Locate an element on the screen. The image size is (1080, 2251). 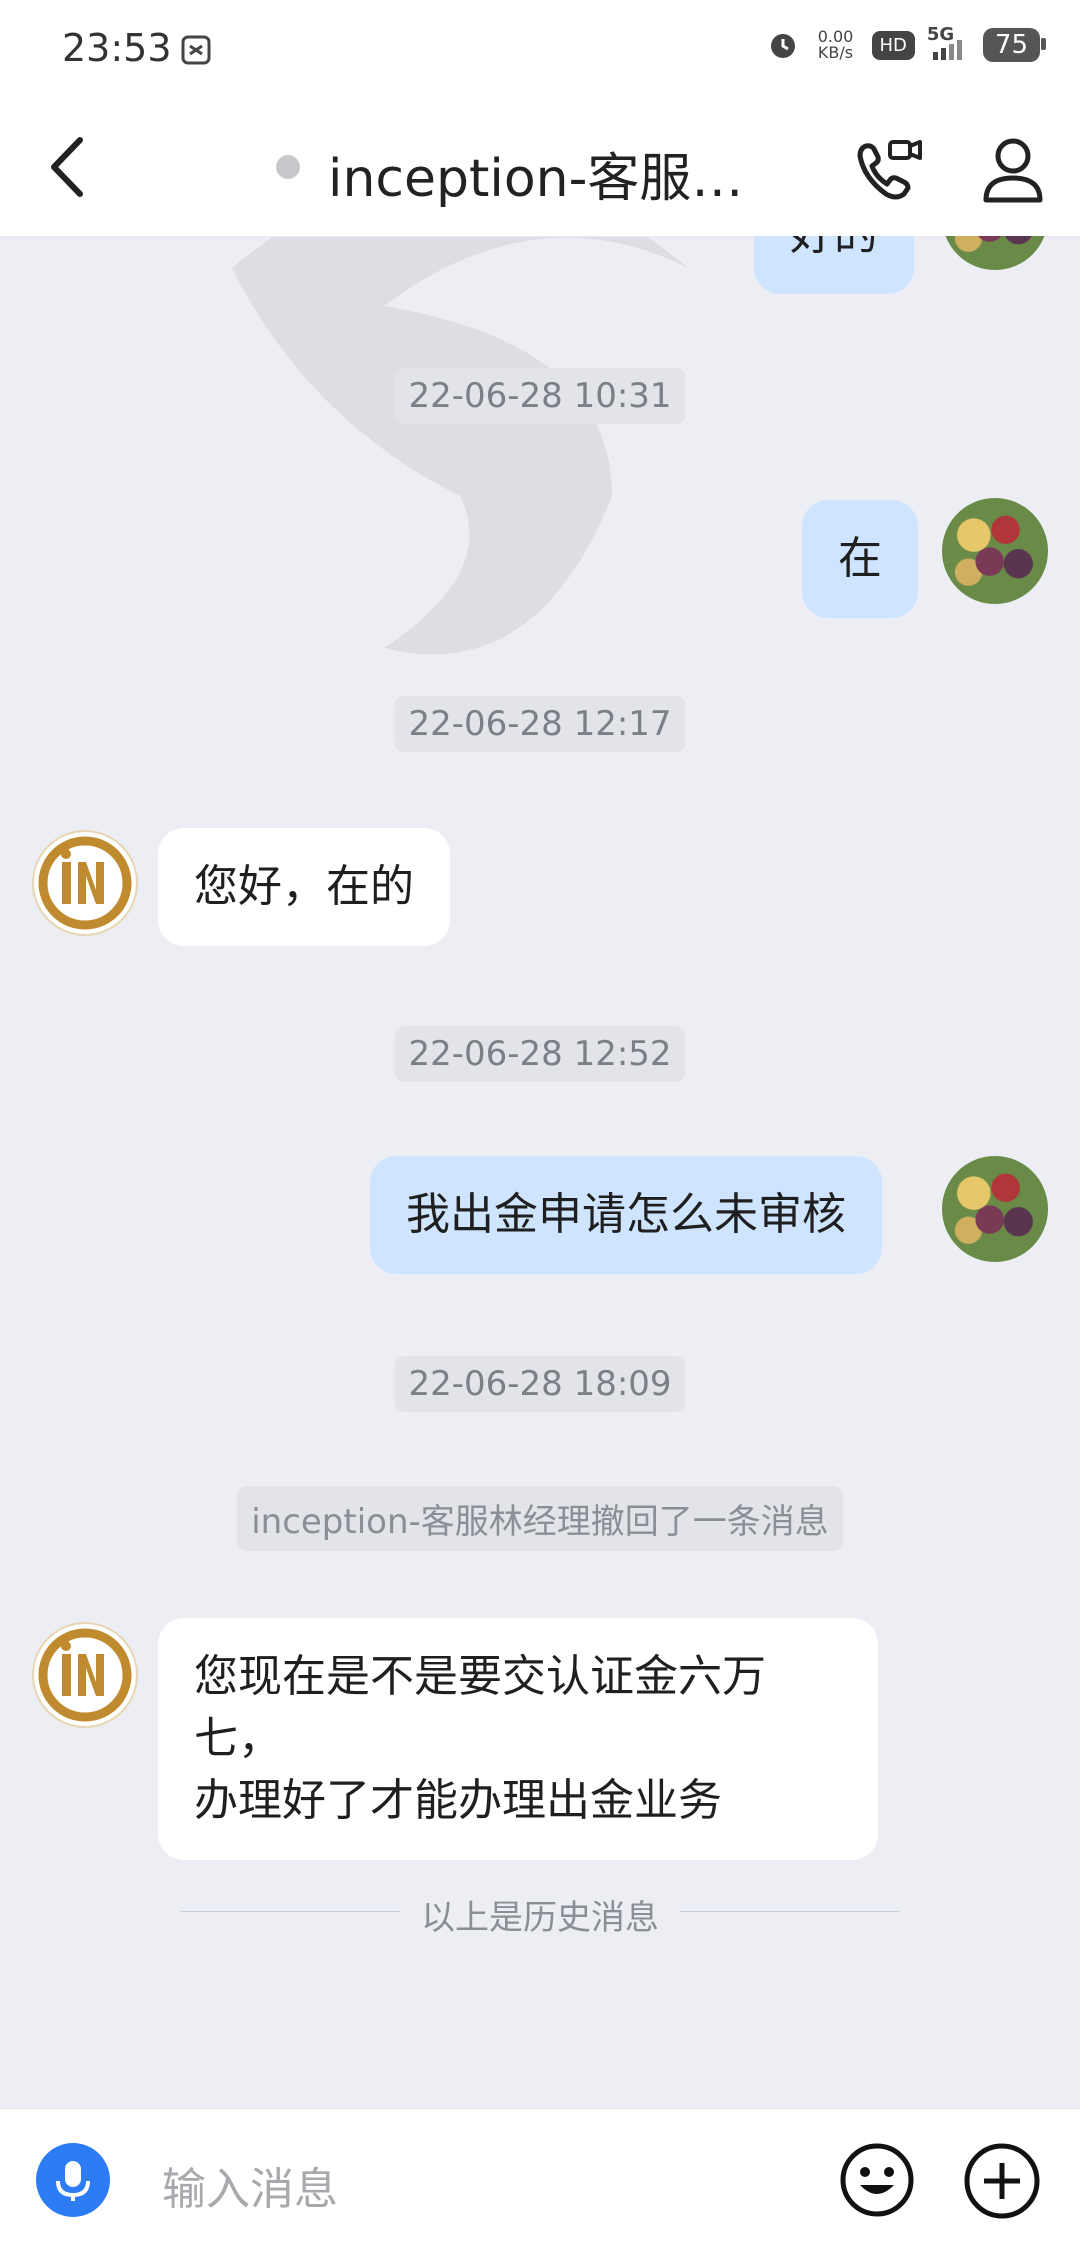
signal-icon is located at coordinates (947, 50).